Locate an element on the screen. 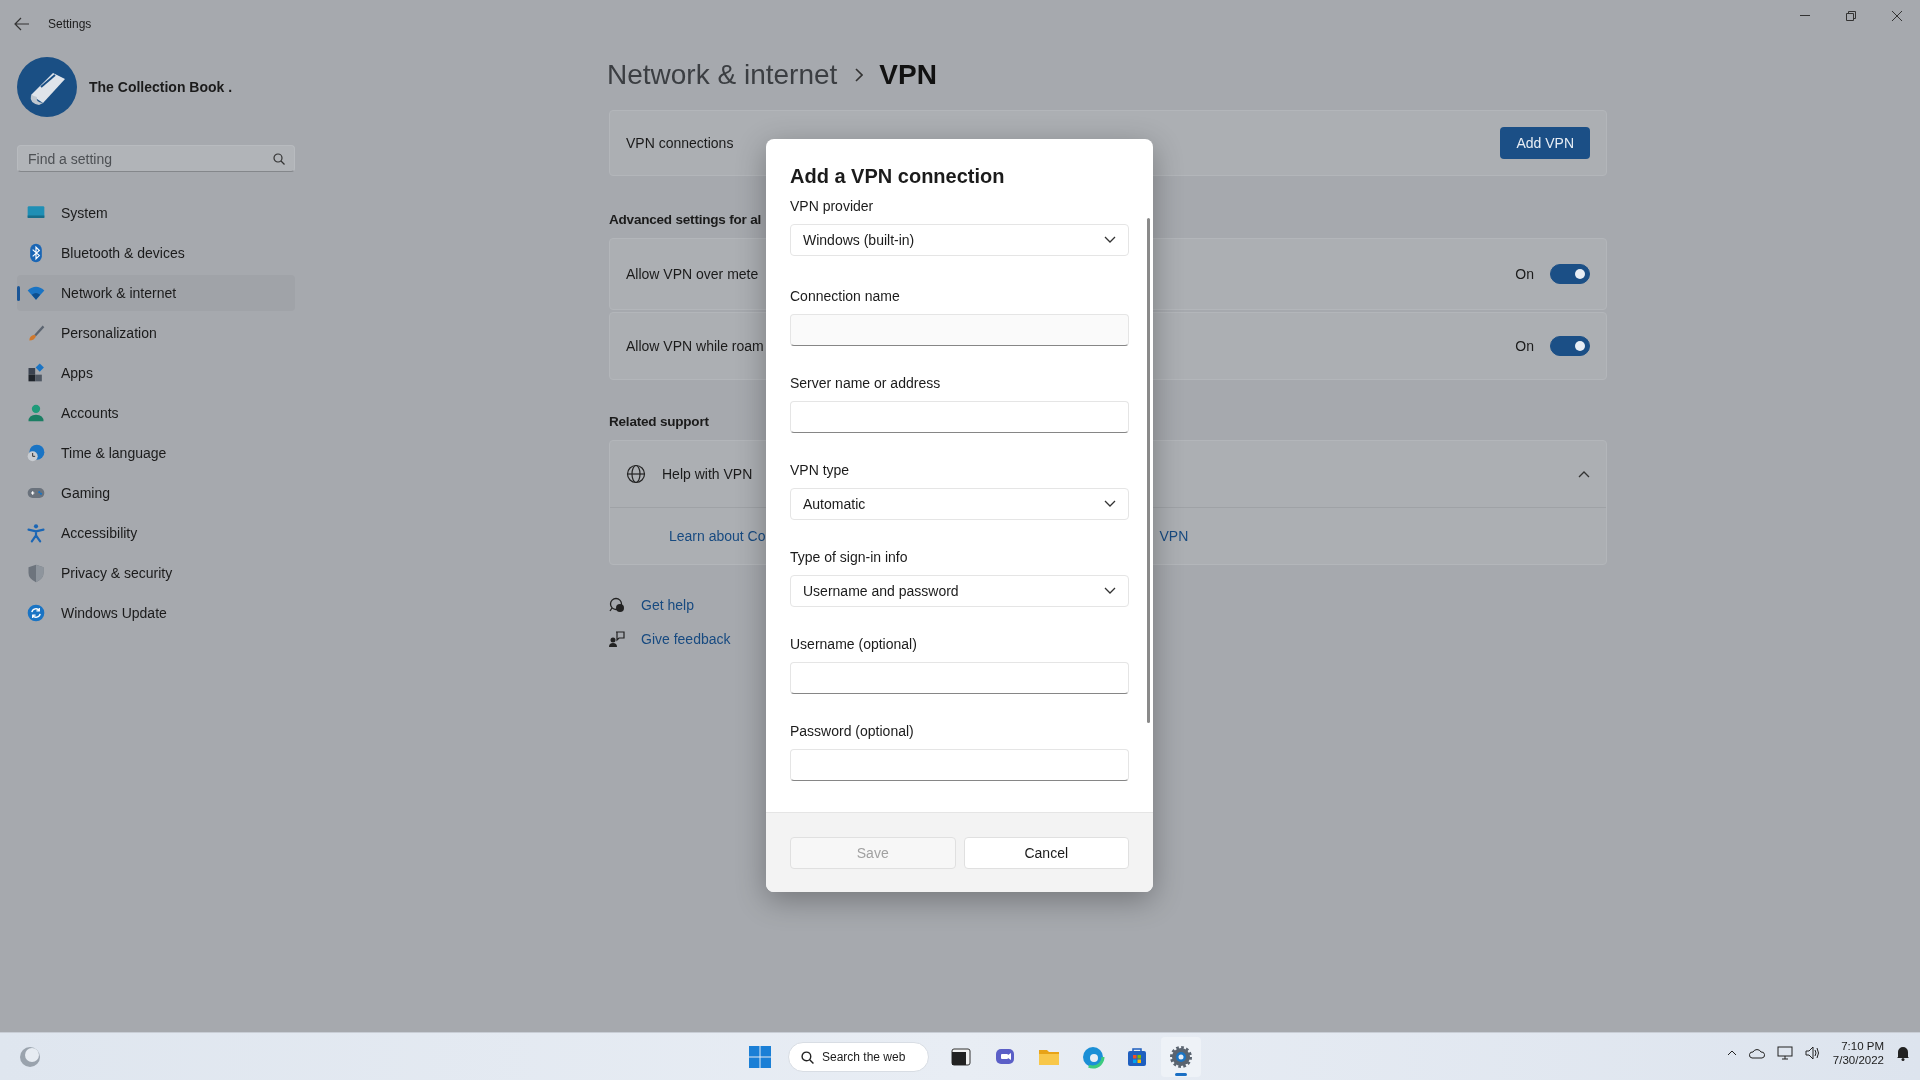 The height and width of the screenshot is (1080, 1920). nav-item: Network & internet is located at coordinates (156, 293).